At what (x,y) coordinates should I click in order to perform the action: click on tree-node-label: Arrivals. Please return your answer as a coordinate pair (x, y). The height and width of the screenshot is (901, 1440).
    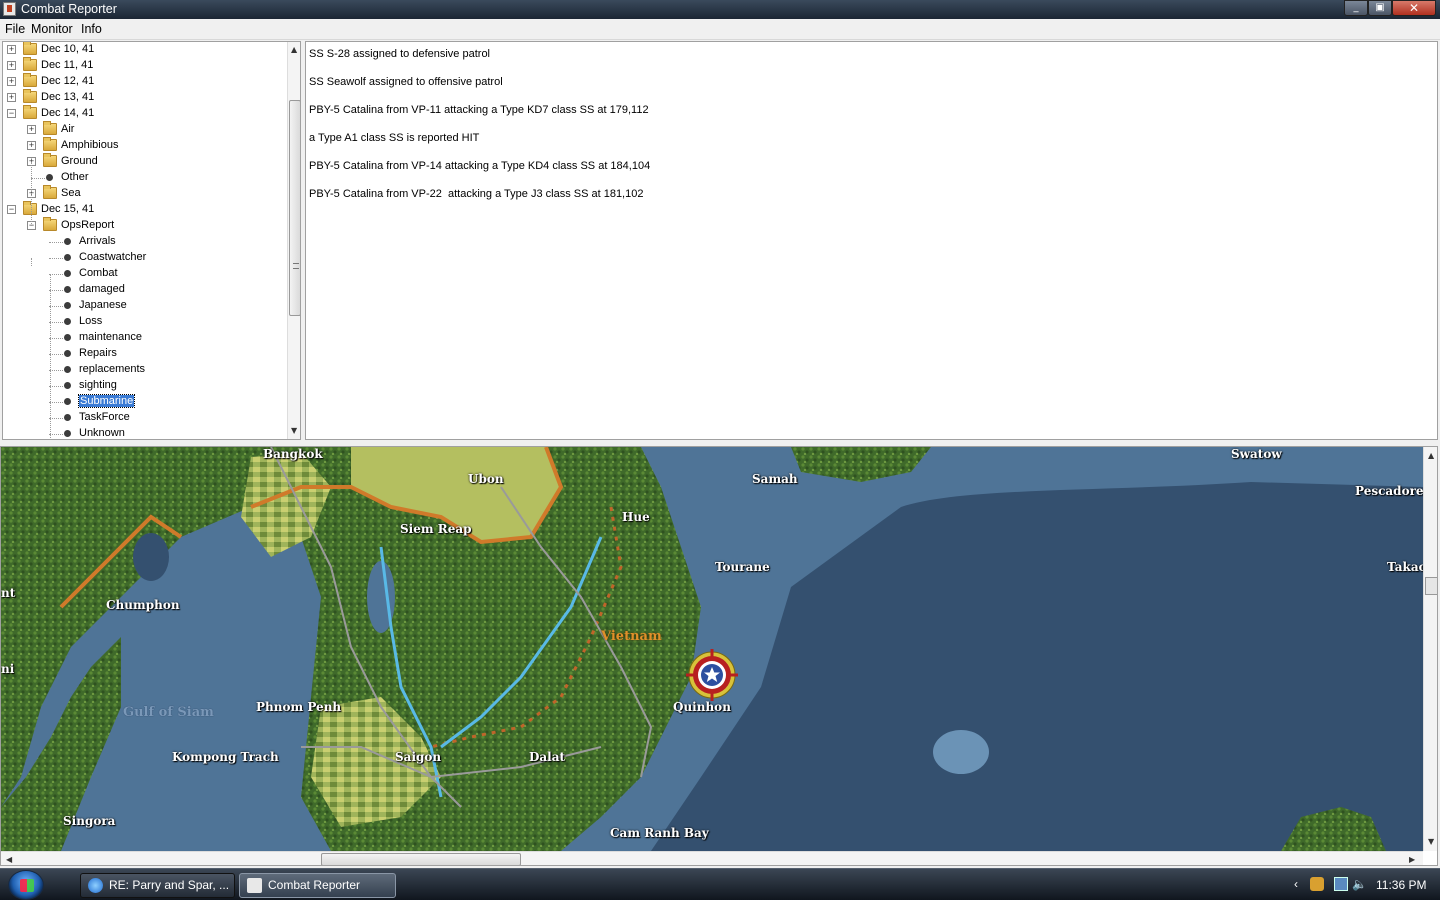
    Looking at the image, I should click on (97, 241).